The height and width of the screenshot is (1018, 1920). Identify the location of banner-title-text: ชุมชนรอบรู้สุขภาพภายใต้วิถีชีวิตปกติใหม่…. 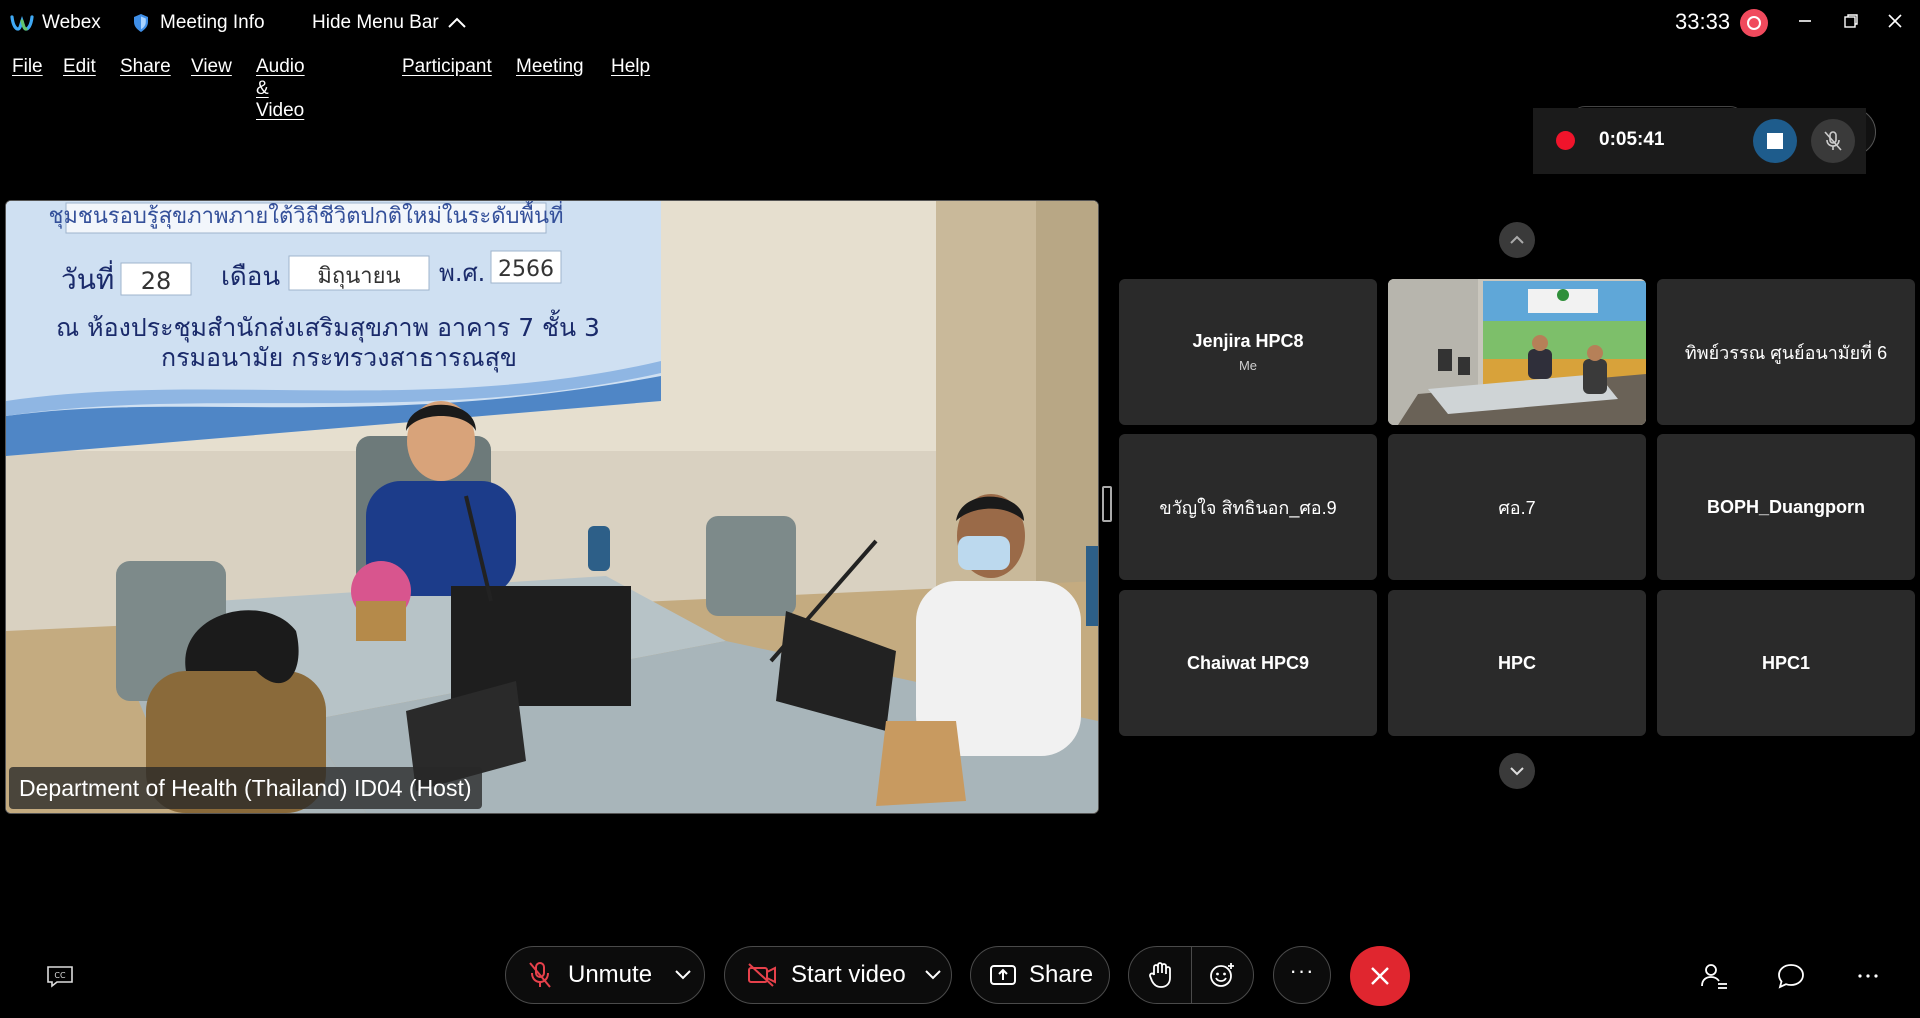
(305, 215).